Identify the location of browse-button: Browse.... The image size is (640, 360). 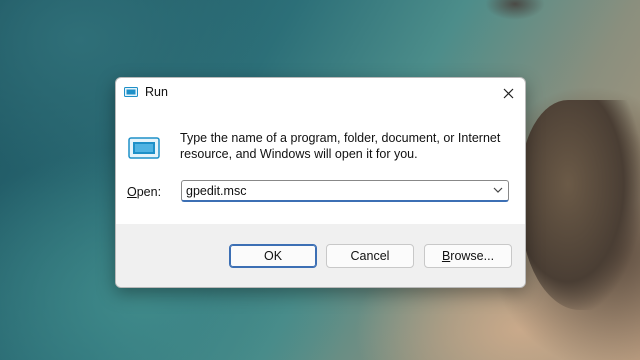
(468, 256).